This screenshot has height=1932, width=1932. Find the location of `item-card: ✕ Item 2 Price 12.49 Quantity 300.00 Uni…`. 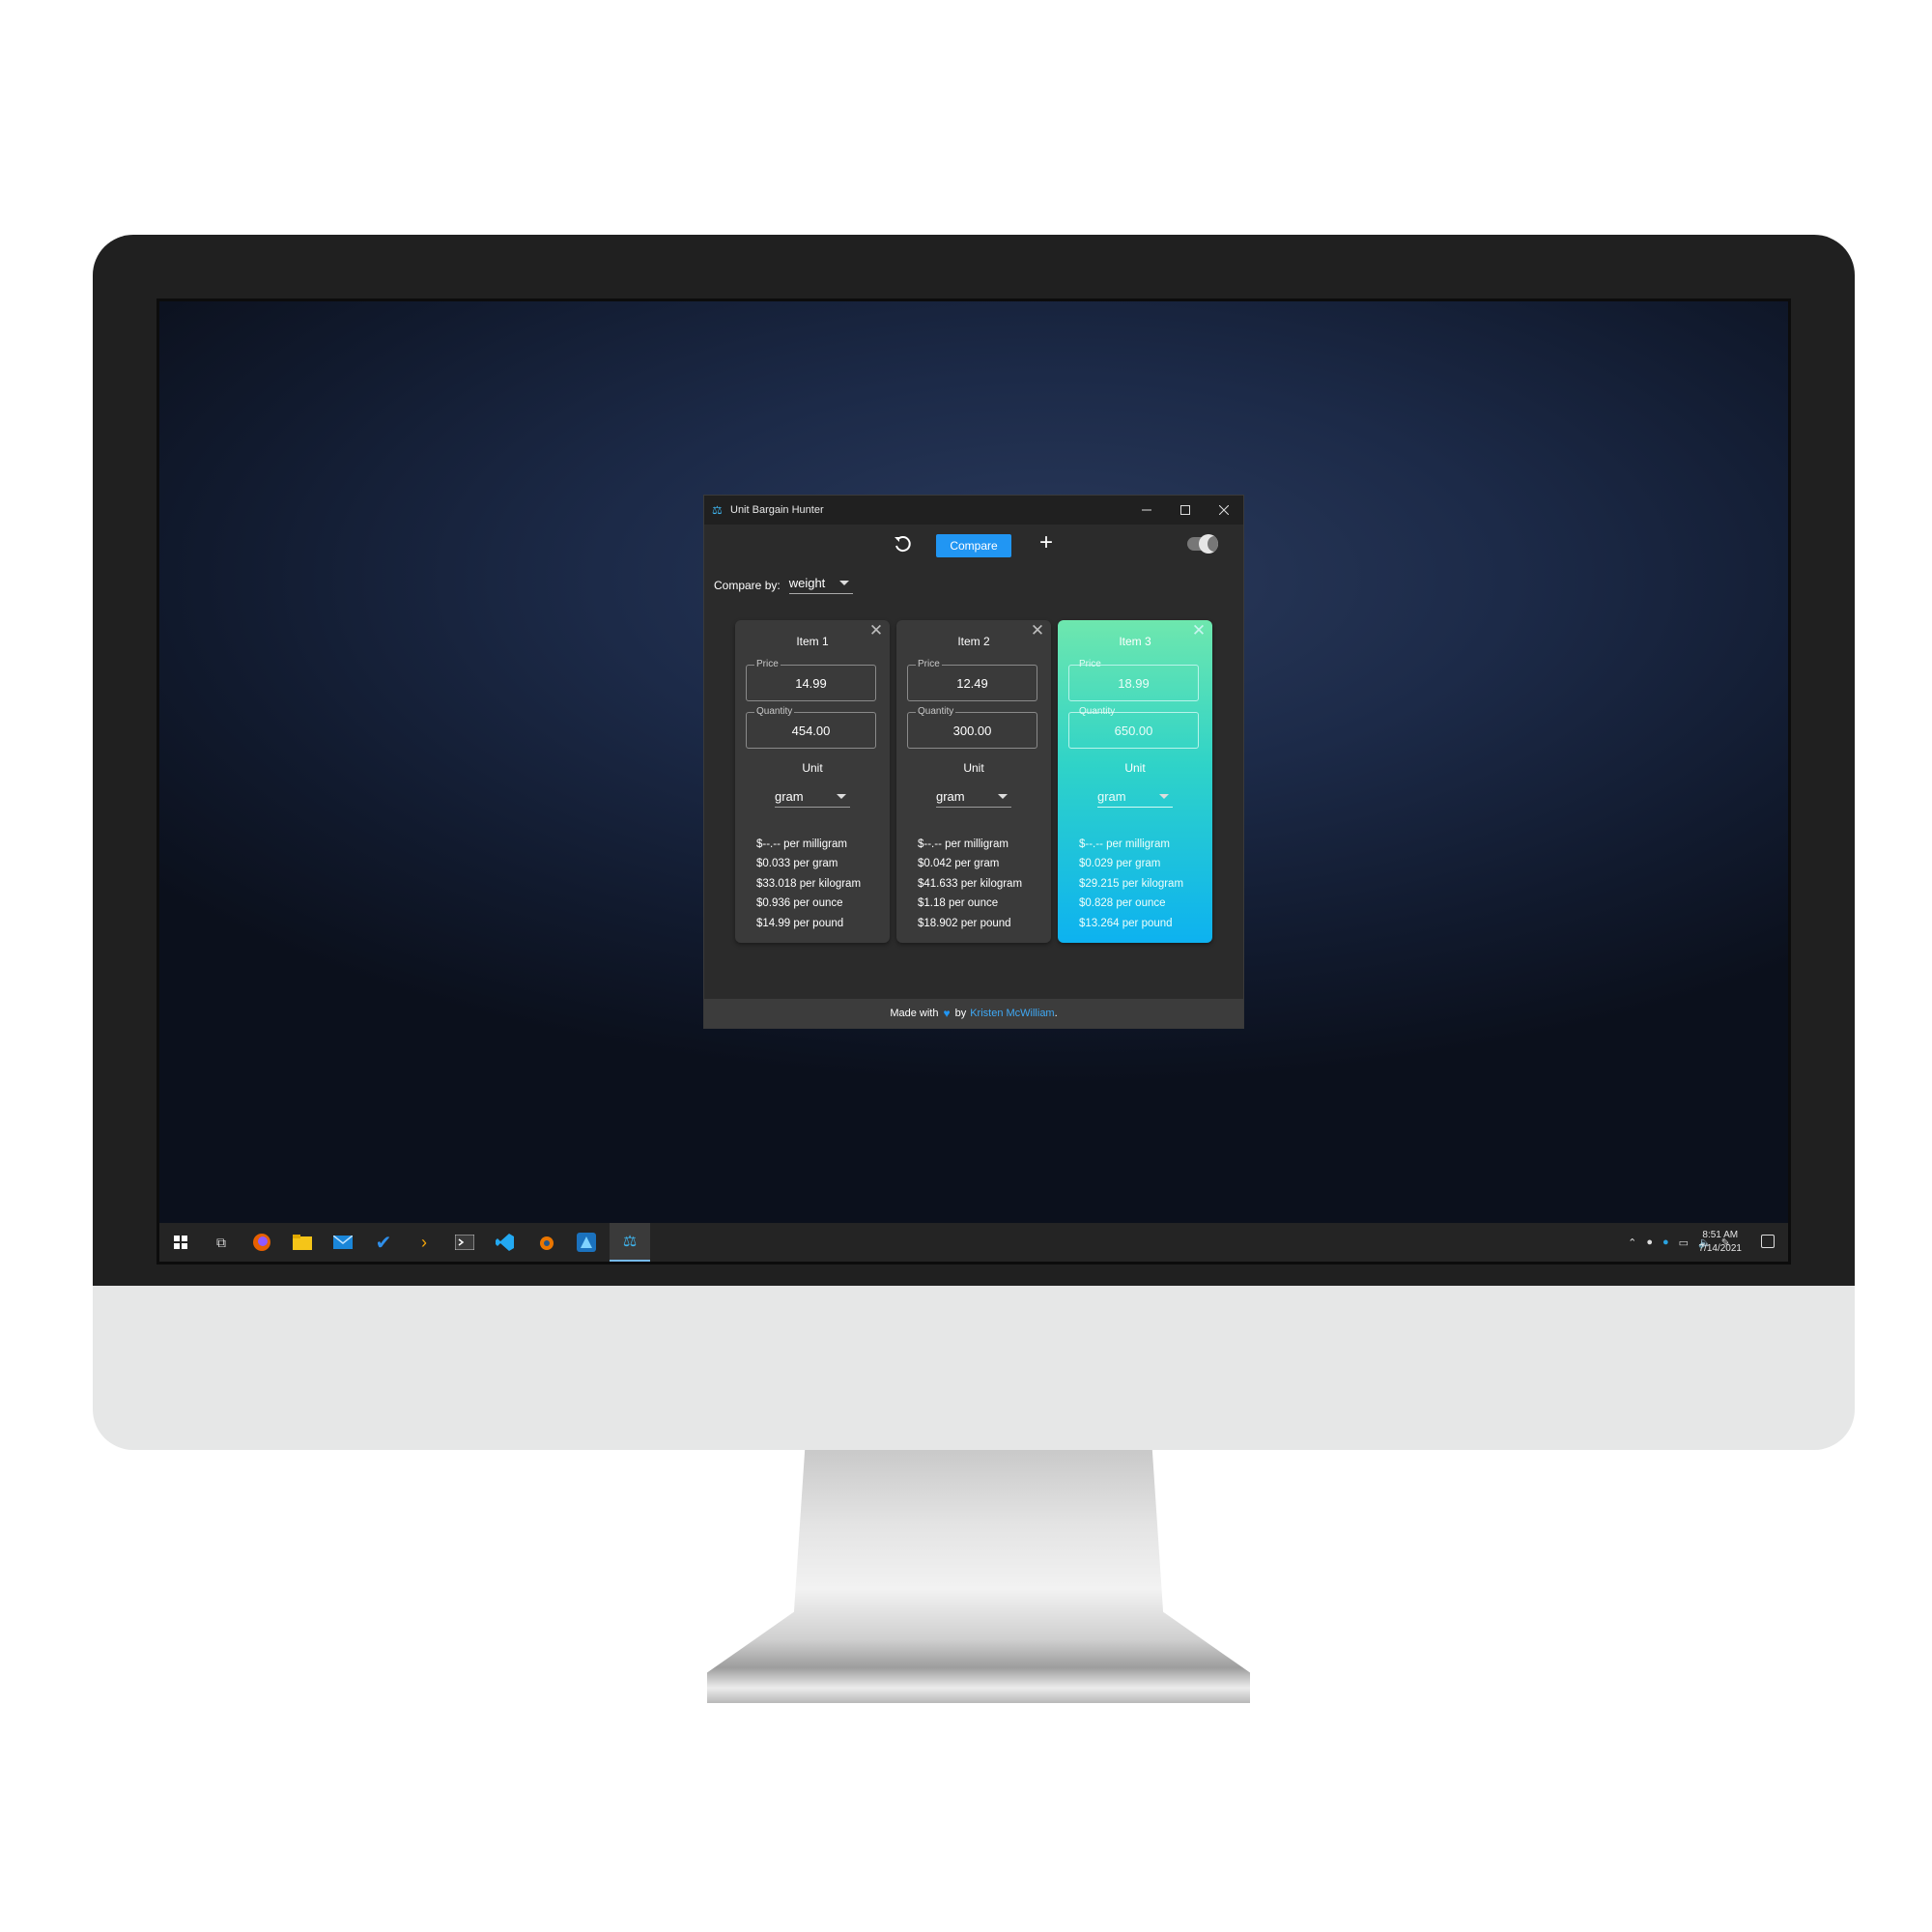

item-card: ✕ Item 2 Price 12.49 Quantity 300.00 Uni… is located at coordinates (973, 781).